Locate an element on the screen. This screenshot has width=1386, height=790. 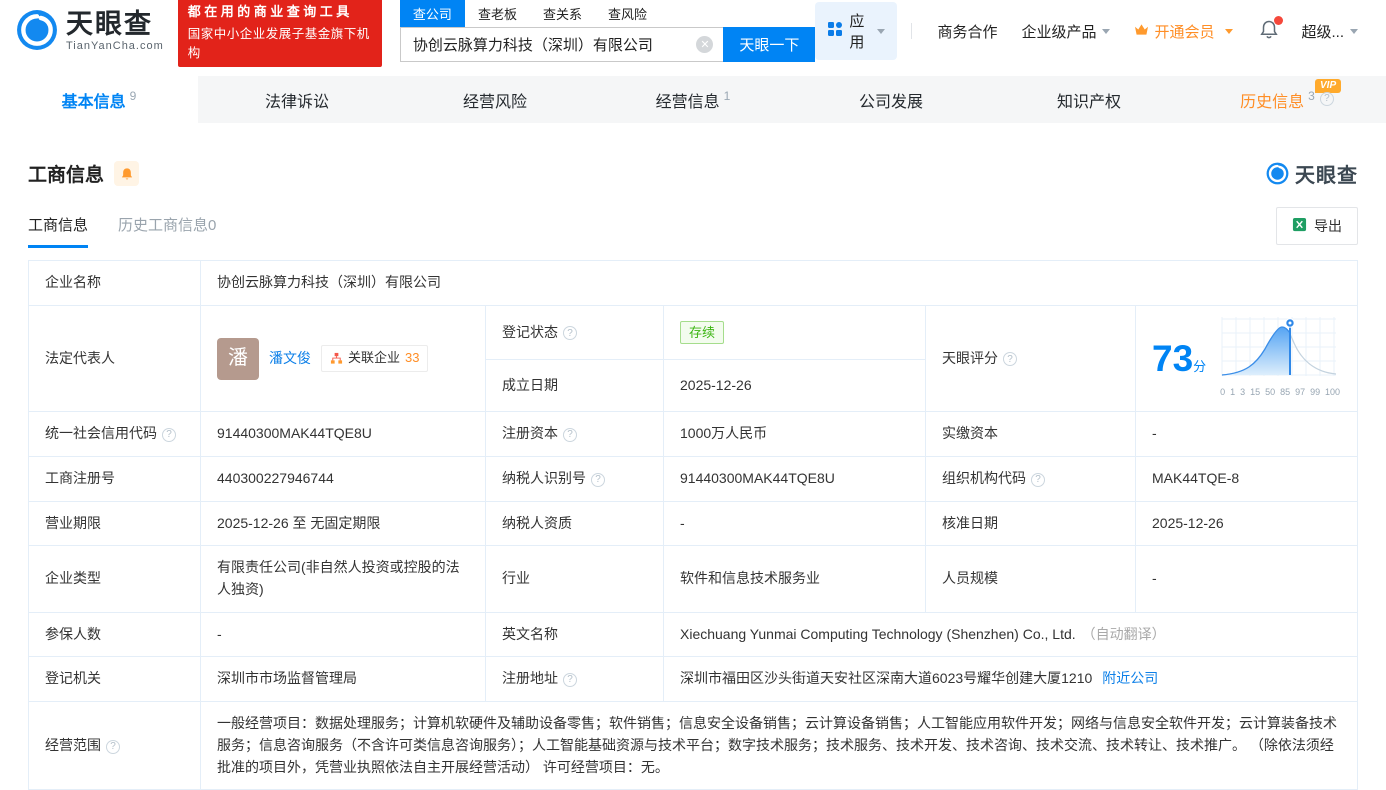
monitor-bell-icon is located at coordinates (127, 173).